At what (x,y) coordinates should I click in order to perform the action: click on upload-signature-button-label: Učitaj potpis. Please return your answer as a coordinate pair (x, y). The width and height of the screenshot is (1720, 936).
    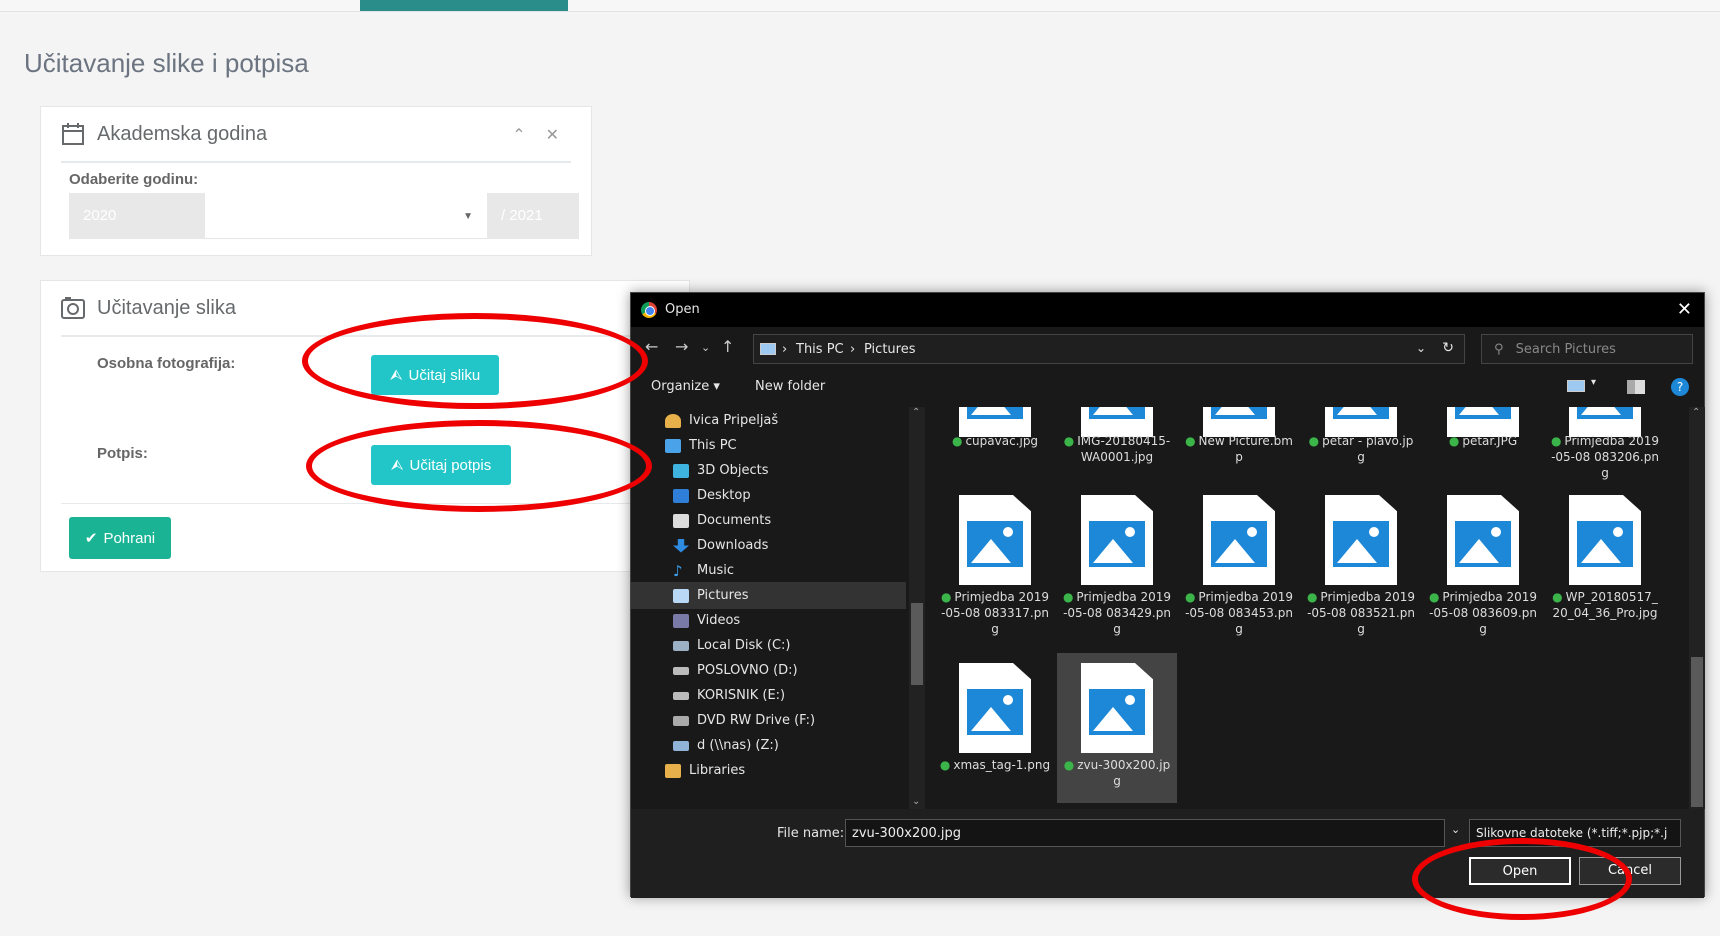
    Looking at the image, I should click on (450, 465).